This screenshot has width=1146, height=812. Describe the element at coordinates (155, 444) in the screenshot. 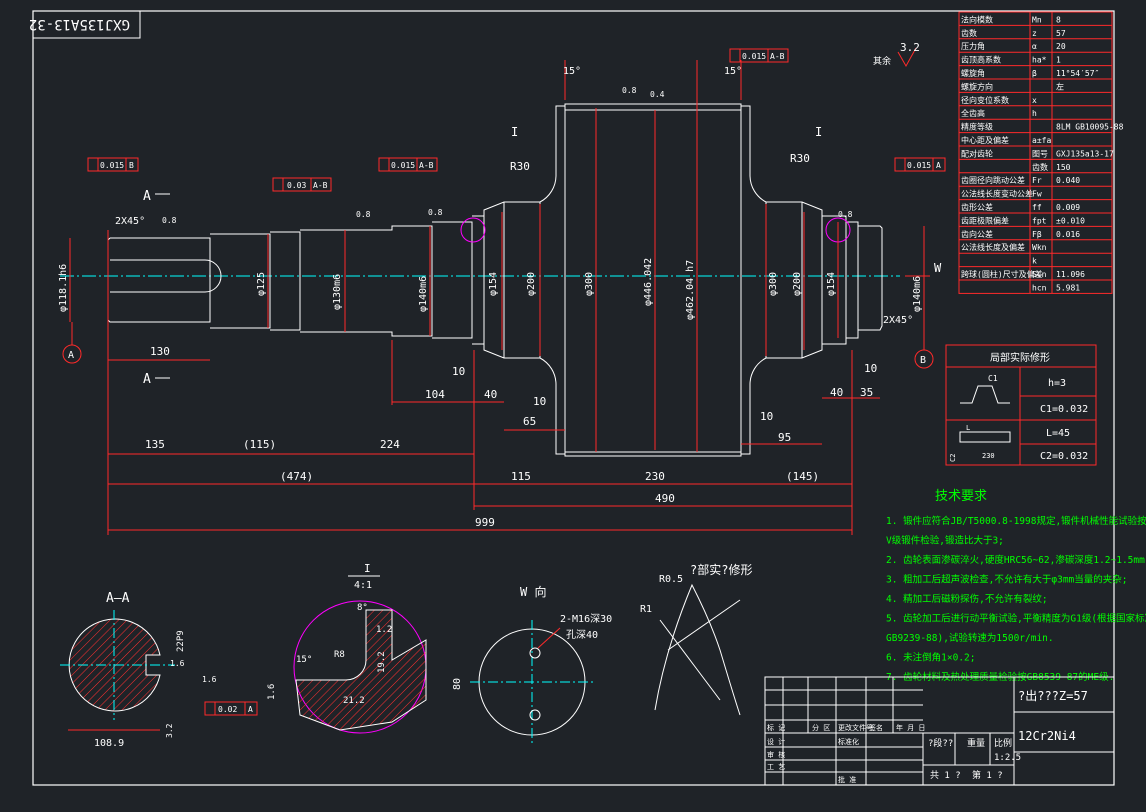

I see `svg-text: 135` at that location.